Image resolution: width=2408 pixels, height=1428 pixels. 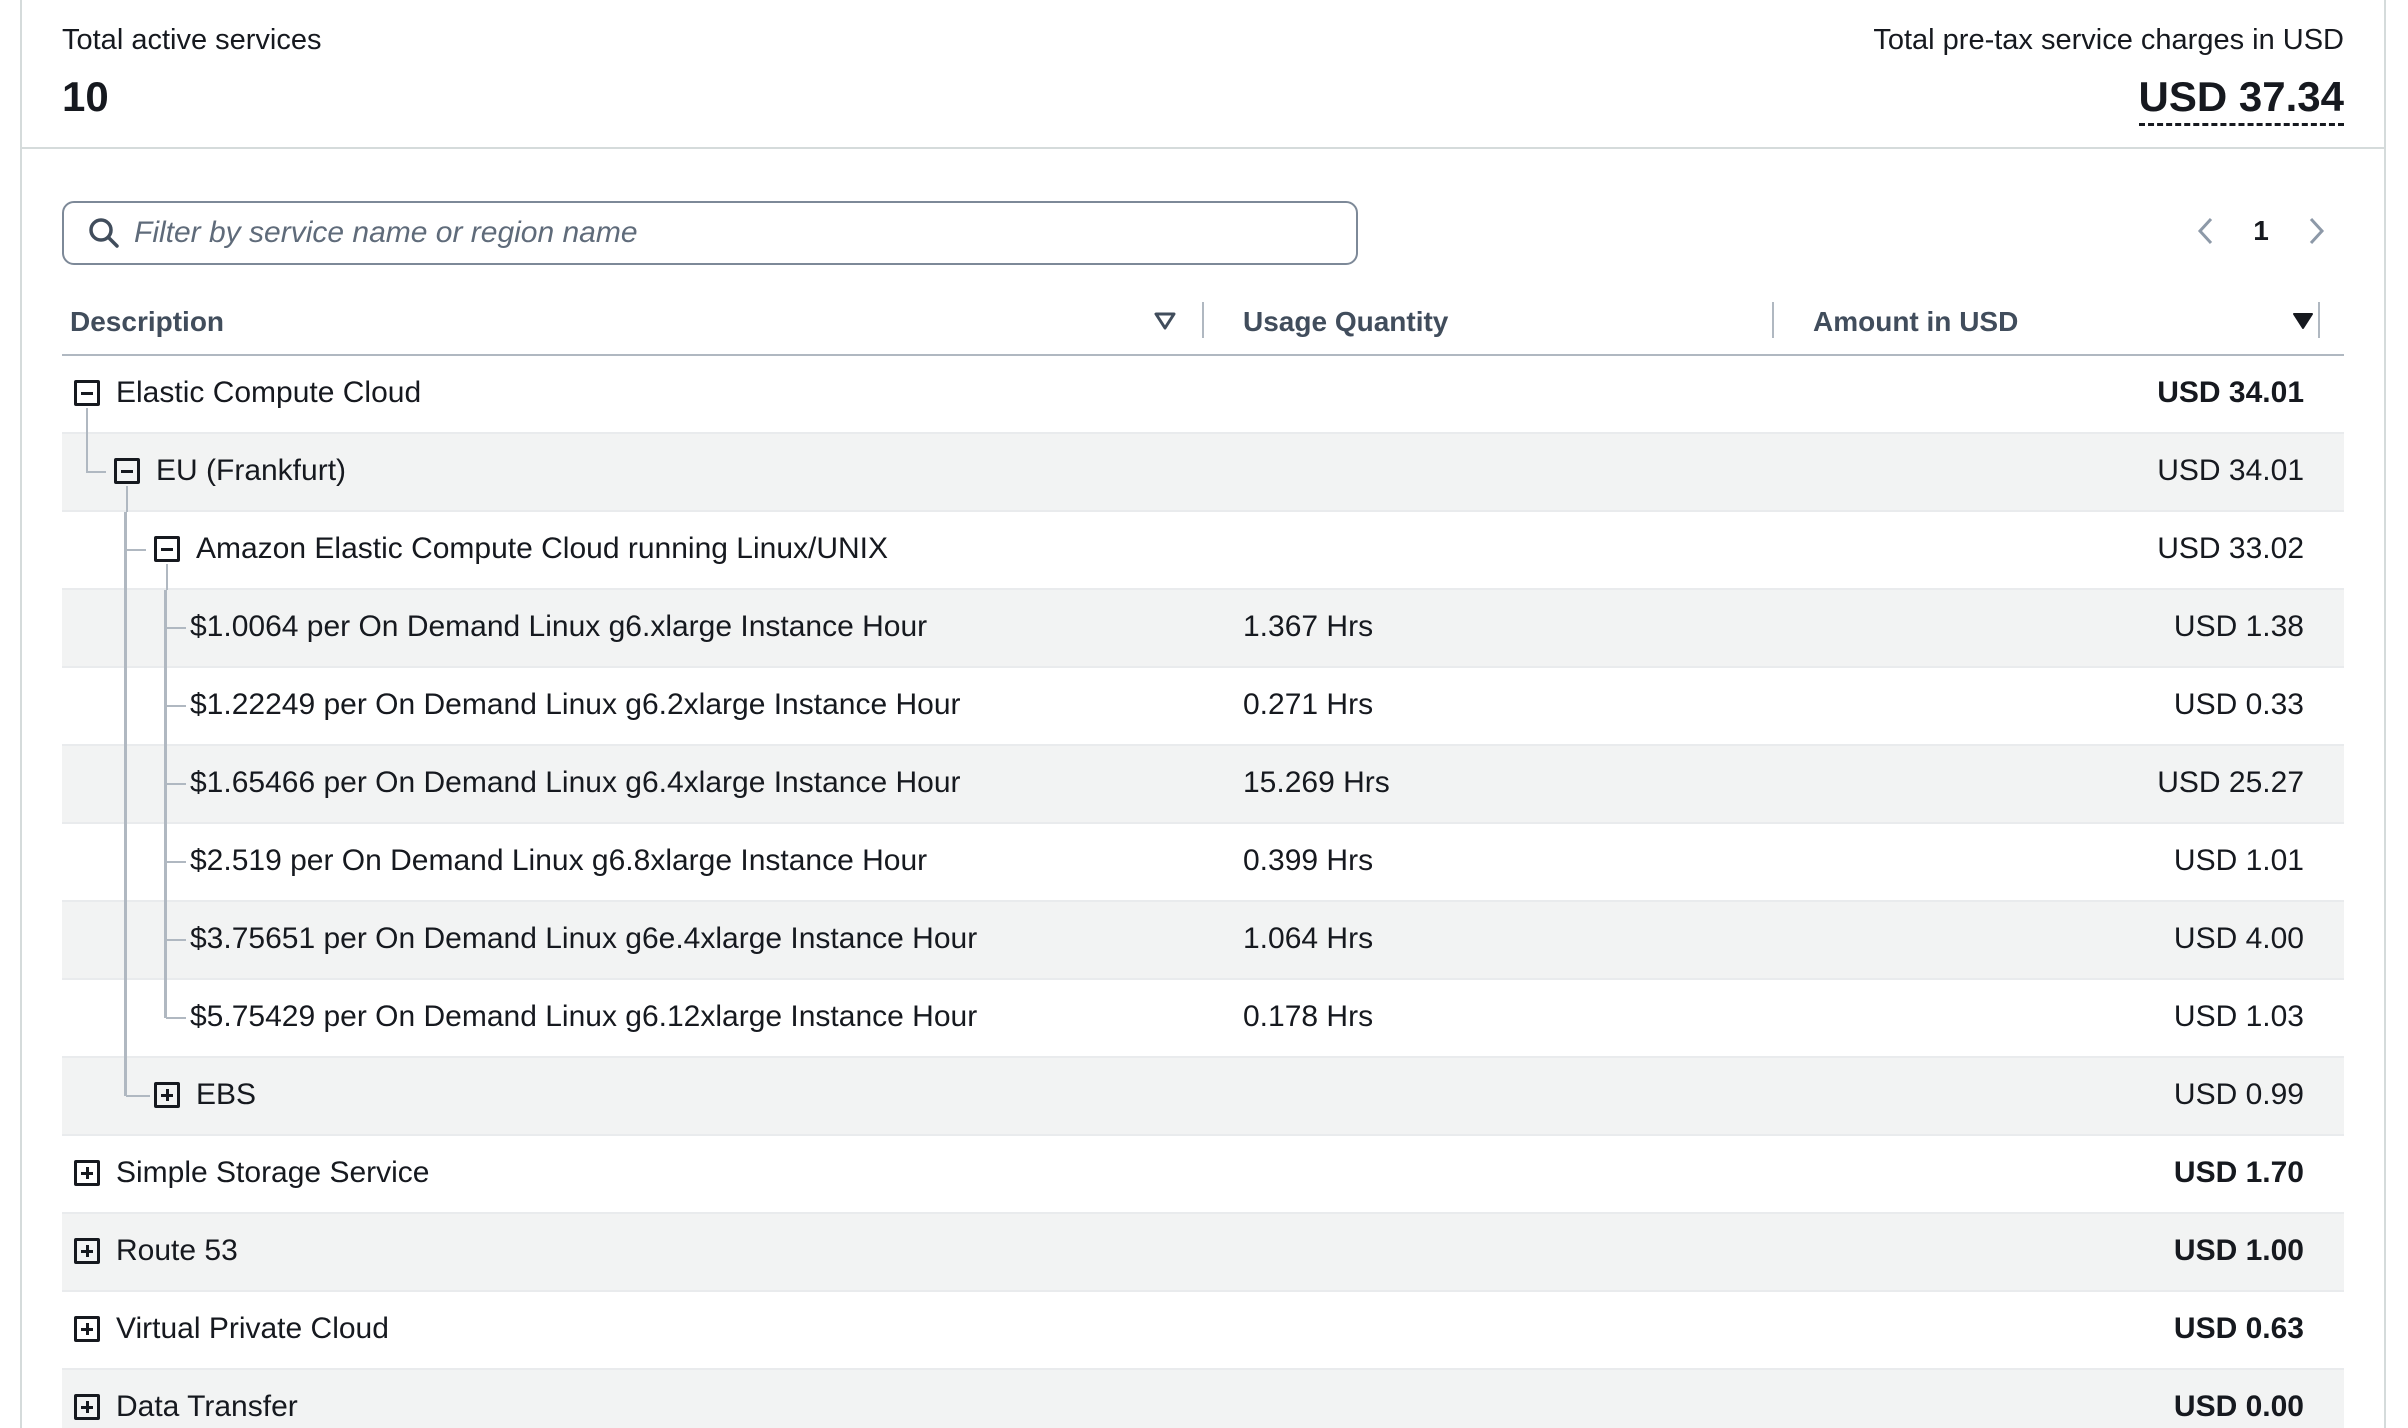 I want to click on panel-right-border, so click(x=2385, y=714).